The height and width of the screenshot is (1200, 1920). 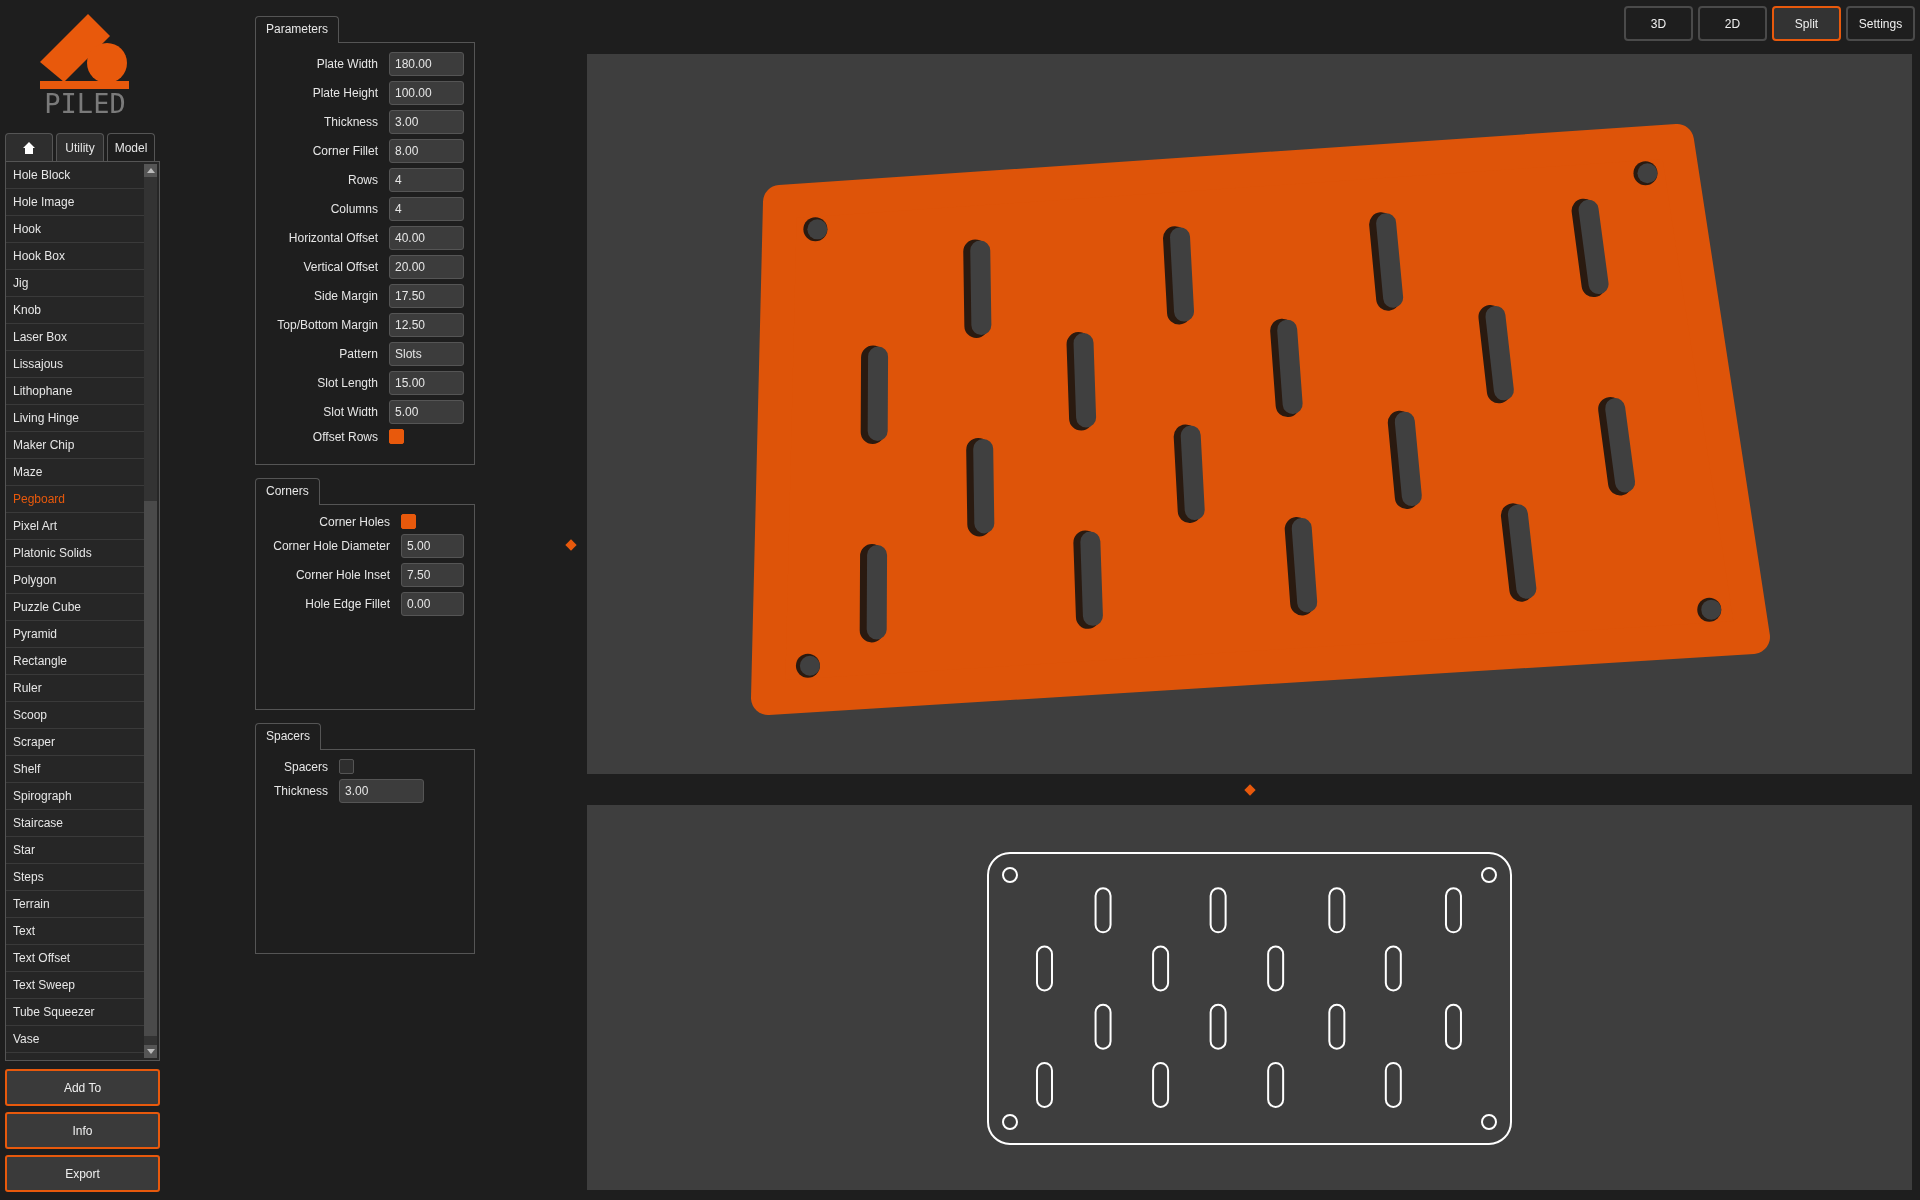 What do you see at coordinates (346, 64) in the screenshot?
I see `field-label: Plate Width` at bounding box center [346, 64].